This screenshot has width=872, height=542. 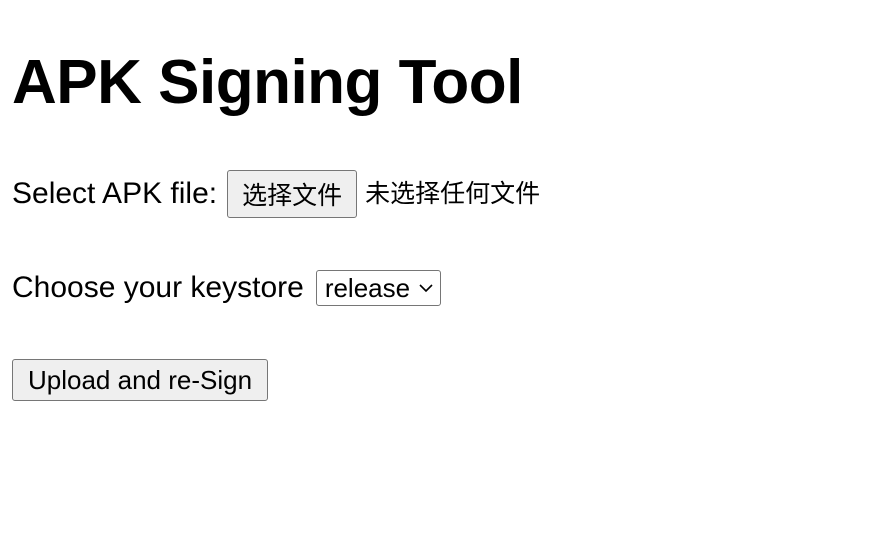 What do you see at coordinates (367, 287) in the screenshot?
I see `keystore-selected-value: release` at bounding box center [367, 287].